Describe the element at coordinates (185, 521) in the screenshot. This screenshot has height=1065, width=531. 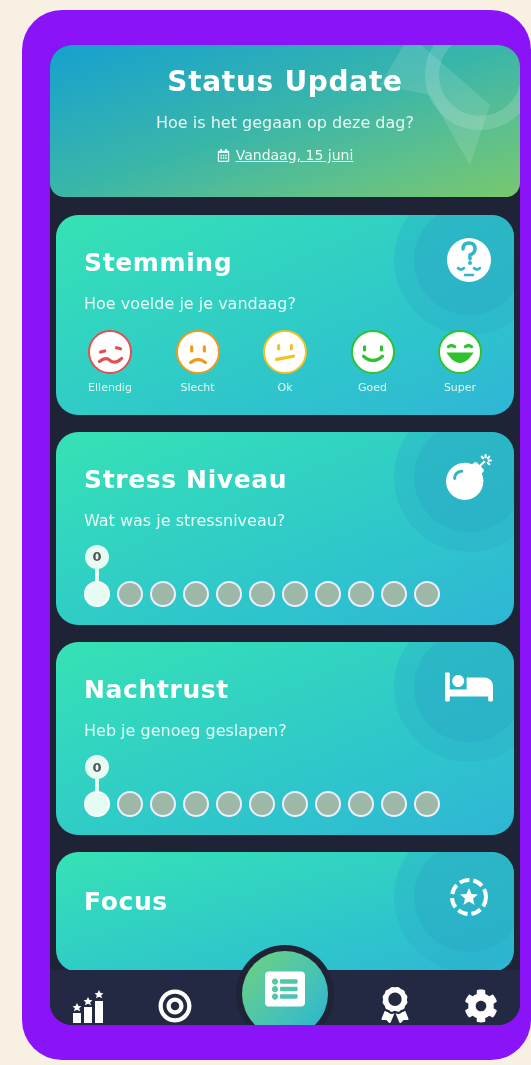
I see `card-question: Wat was je stressniveau?` at that location.